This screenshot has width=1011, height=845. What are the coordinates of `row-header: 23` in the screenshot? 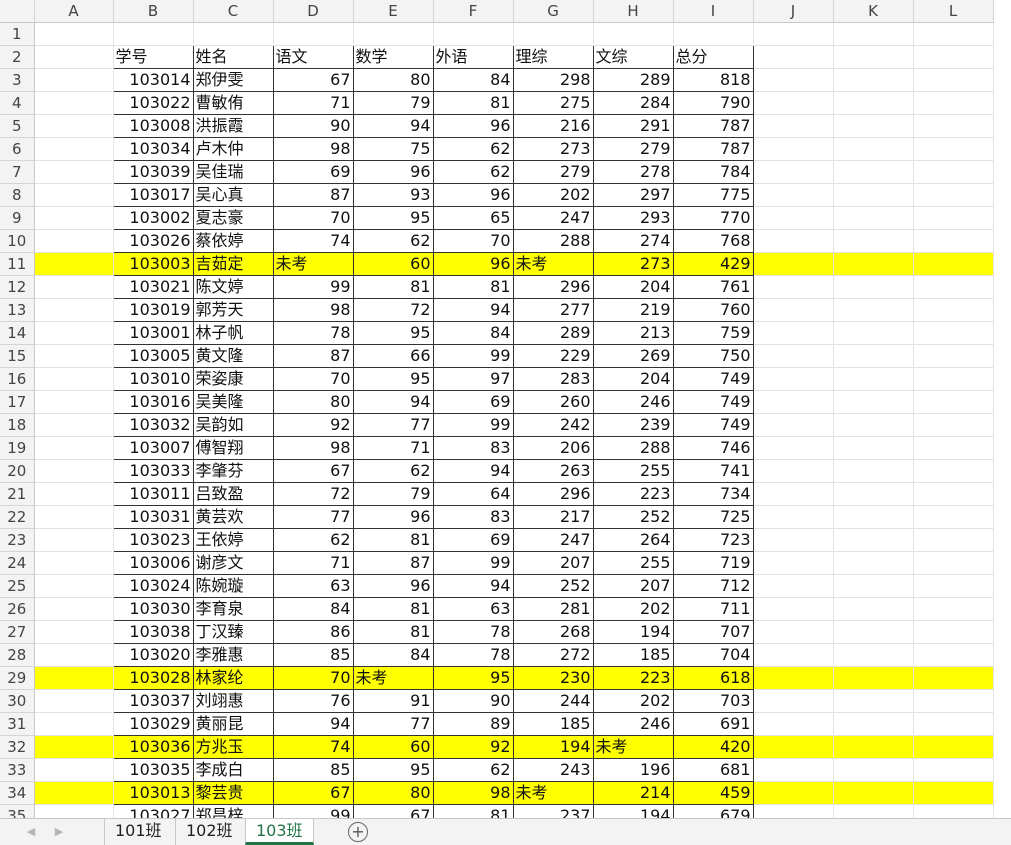 It's located at (17, 540).